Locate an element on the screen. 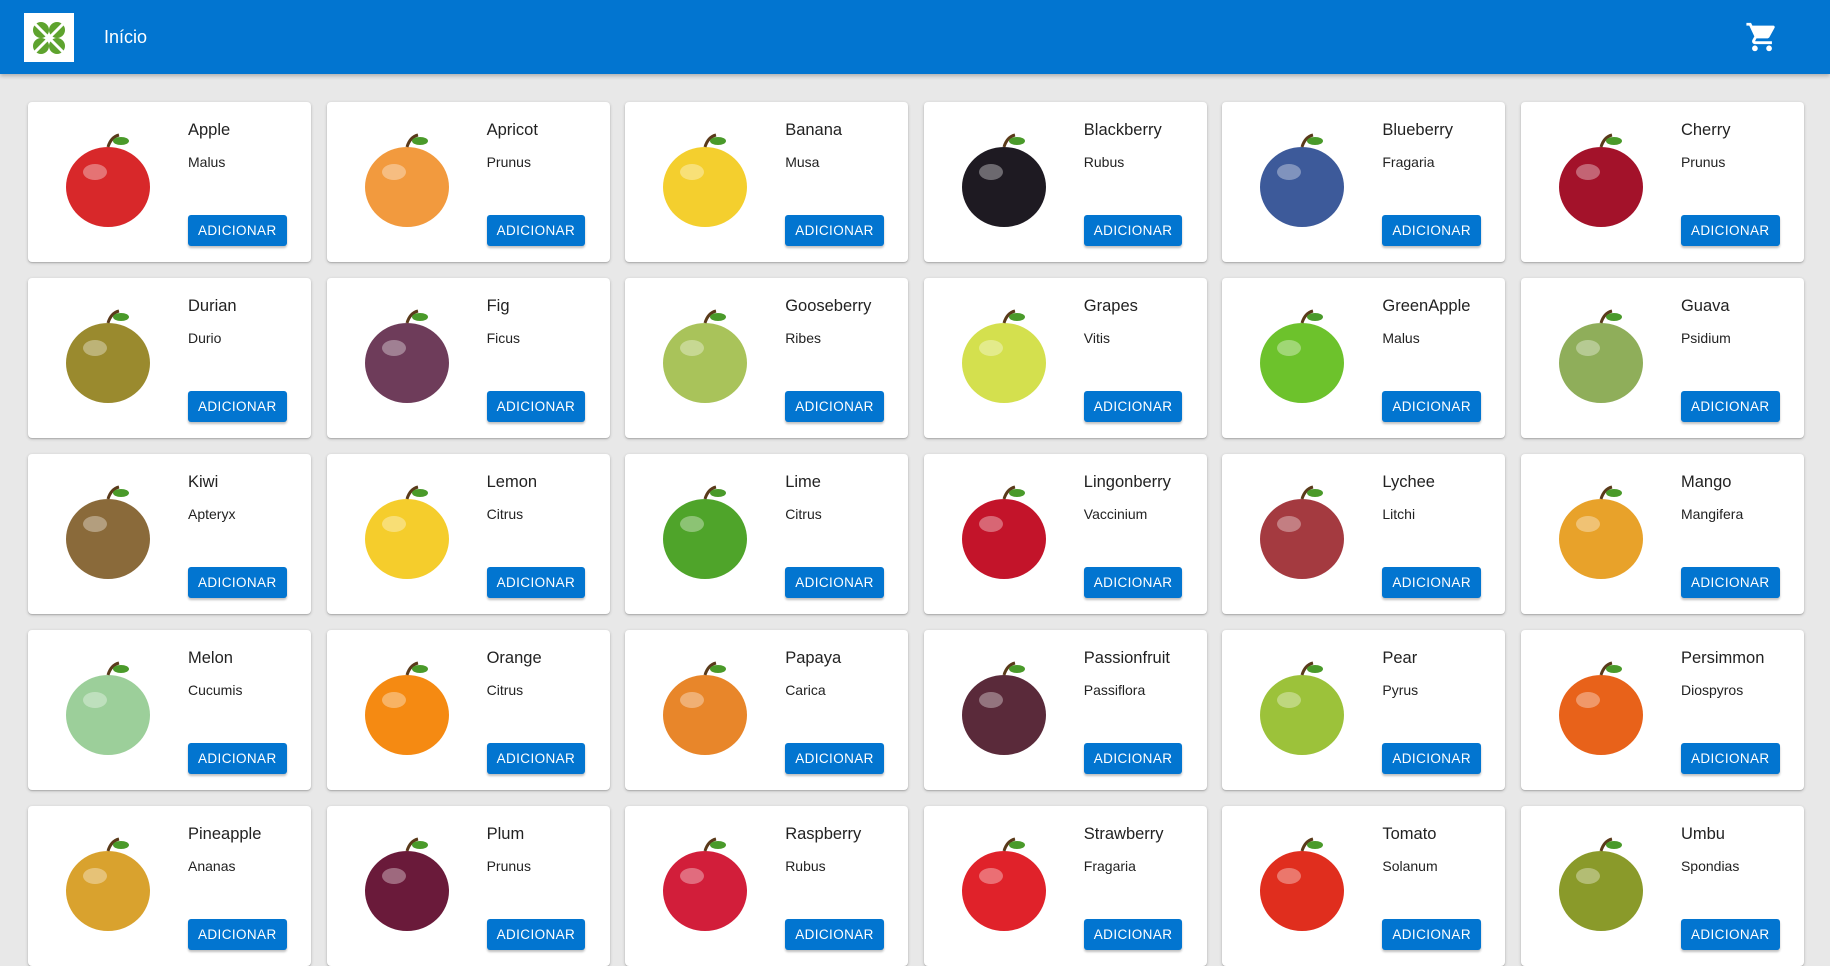 The height and width of the screenshot is (966, 1830). product-name: Apple is located at coordinates (209, 130).